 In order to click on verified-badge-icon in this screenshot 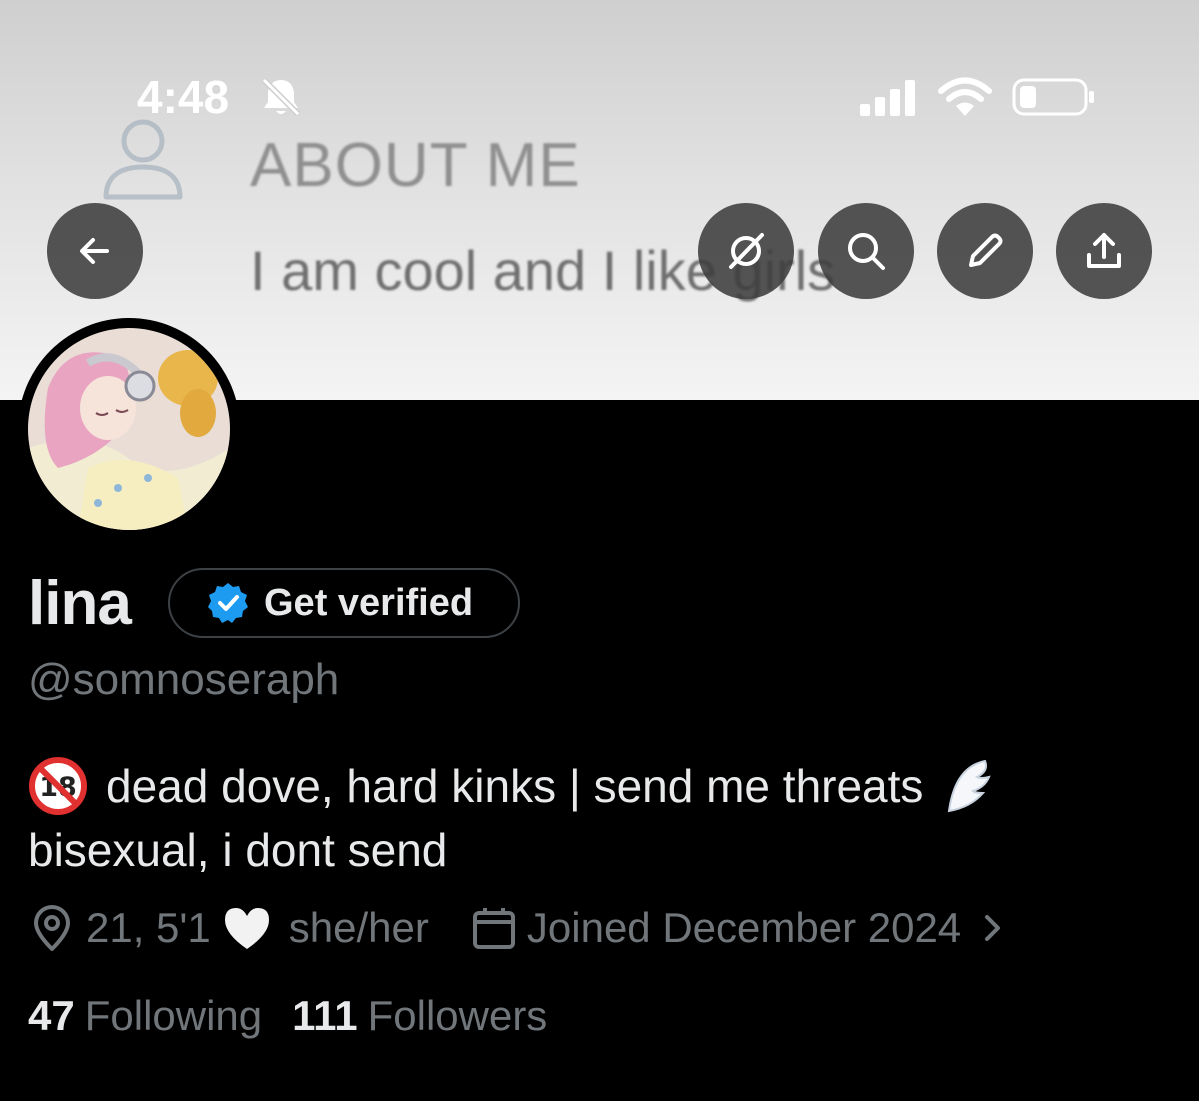, I will do `click(228, 603)`.